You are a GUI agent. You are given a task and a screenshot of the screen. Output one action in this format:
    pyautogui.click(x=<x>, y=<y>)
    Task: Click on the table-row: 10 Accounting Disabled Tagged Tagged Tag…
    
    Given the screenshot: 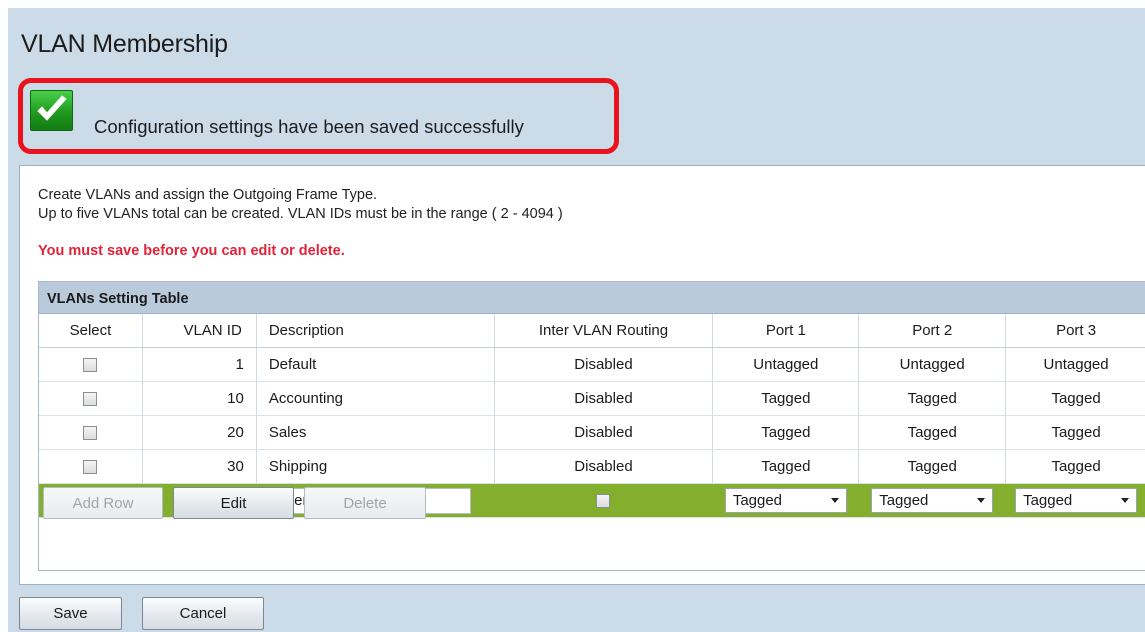 What is the action you would take?
    pyautogui.click(x=592, y=399)
    